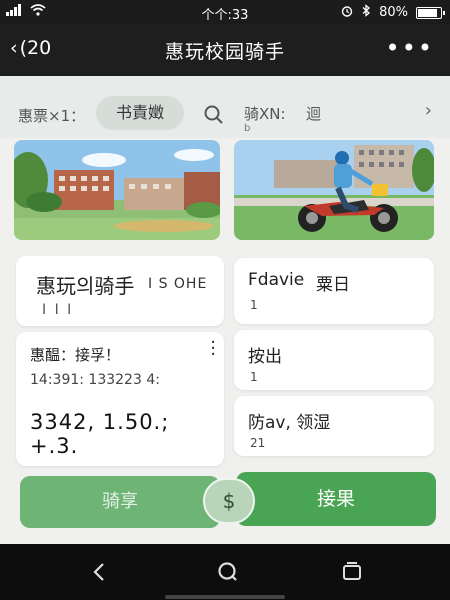 This screenshot has width=450, height=600. What do you see at coordinates (428, 110) in the screenshot?
I see `chevron-right-icon: ›` at bounding box center [428, 110].